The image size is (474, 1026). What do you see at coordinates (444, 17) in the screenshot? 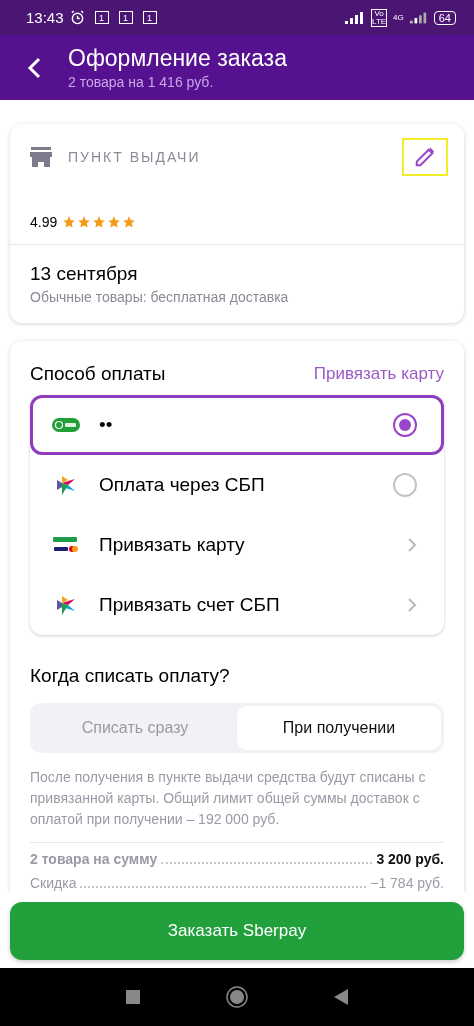
I see `battery-indicator: 64` at bounding box center [444, 17].